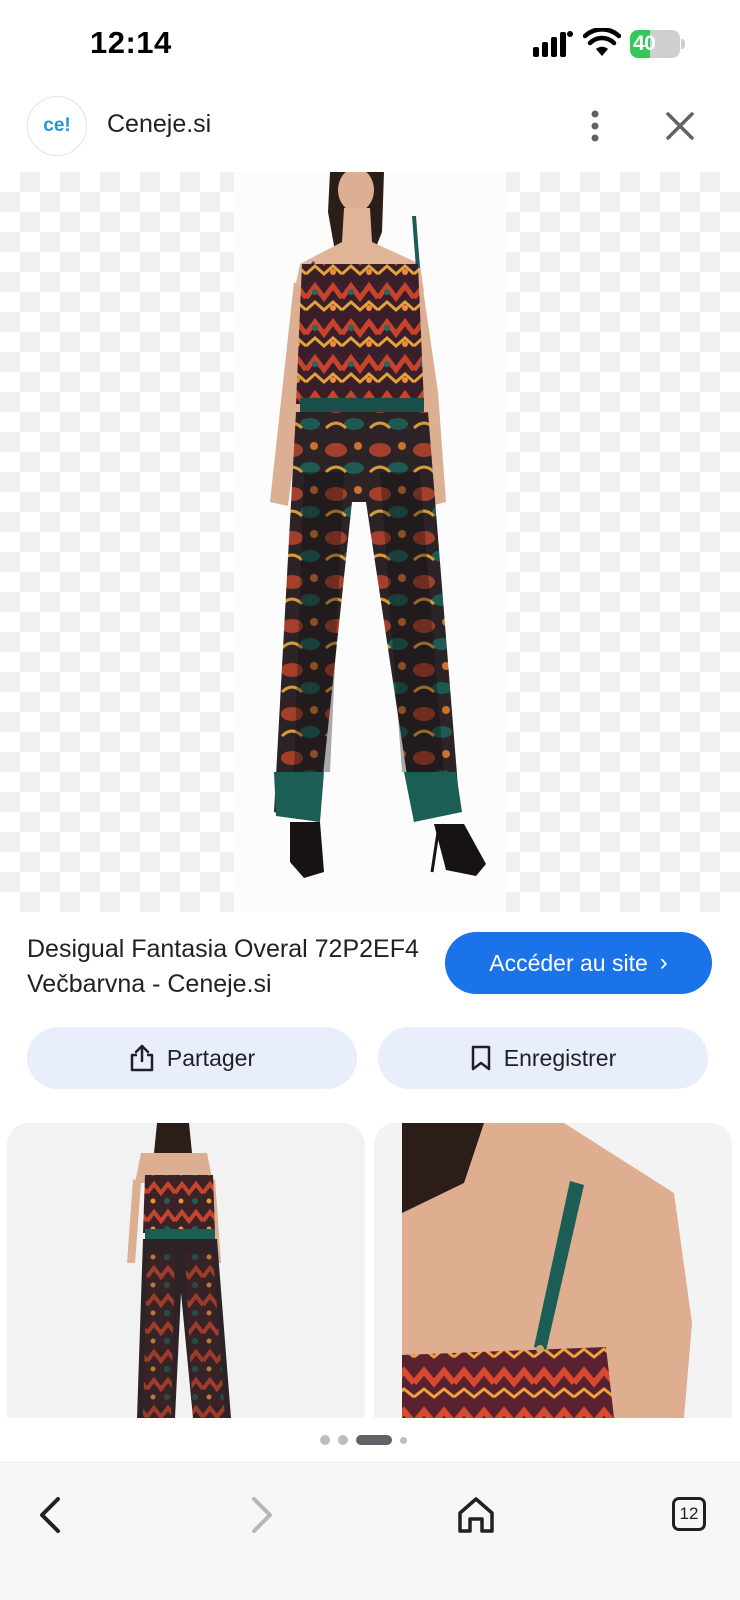 The height and width of the screenshot is (1600, 740). I want to click on visit-site-button: Accéder au site ›, so click(578, 963).